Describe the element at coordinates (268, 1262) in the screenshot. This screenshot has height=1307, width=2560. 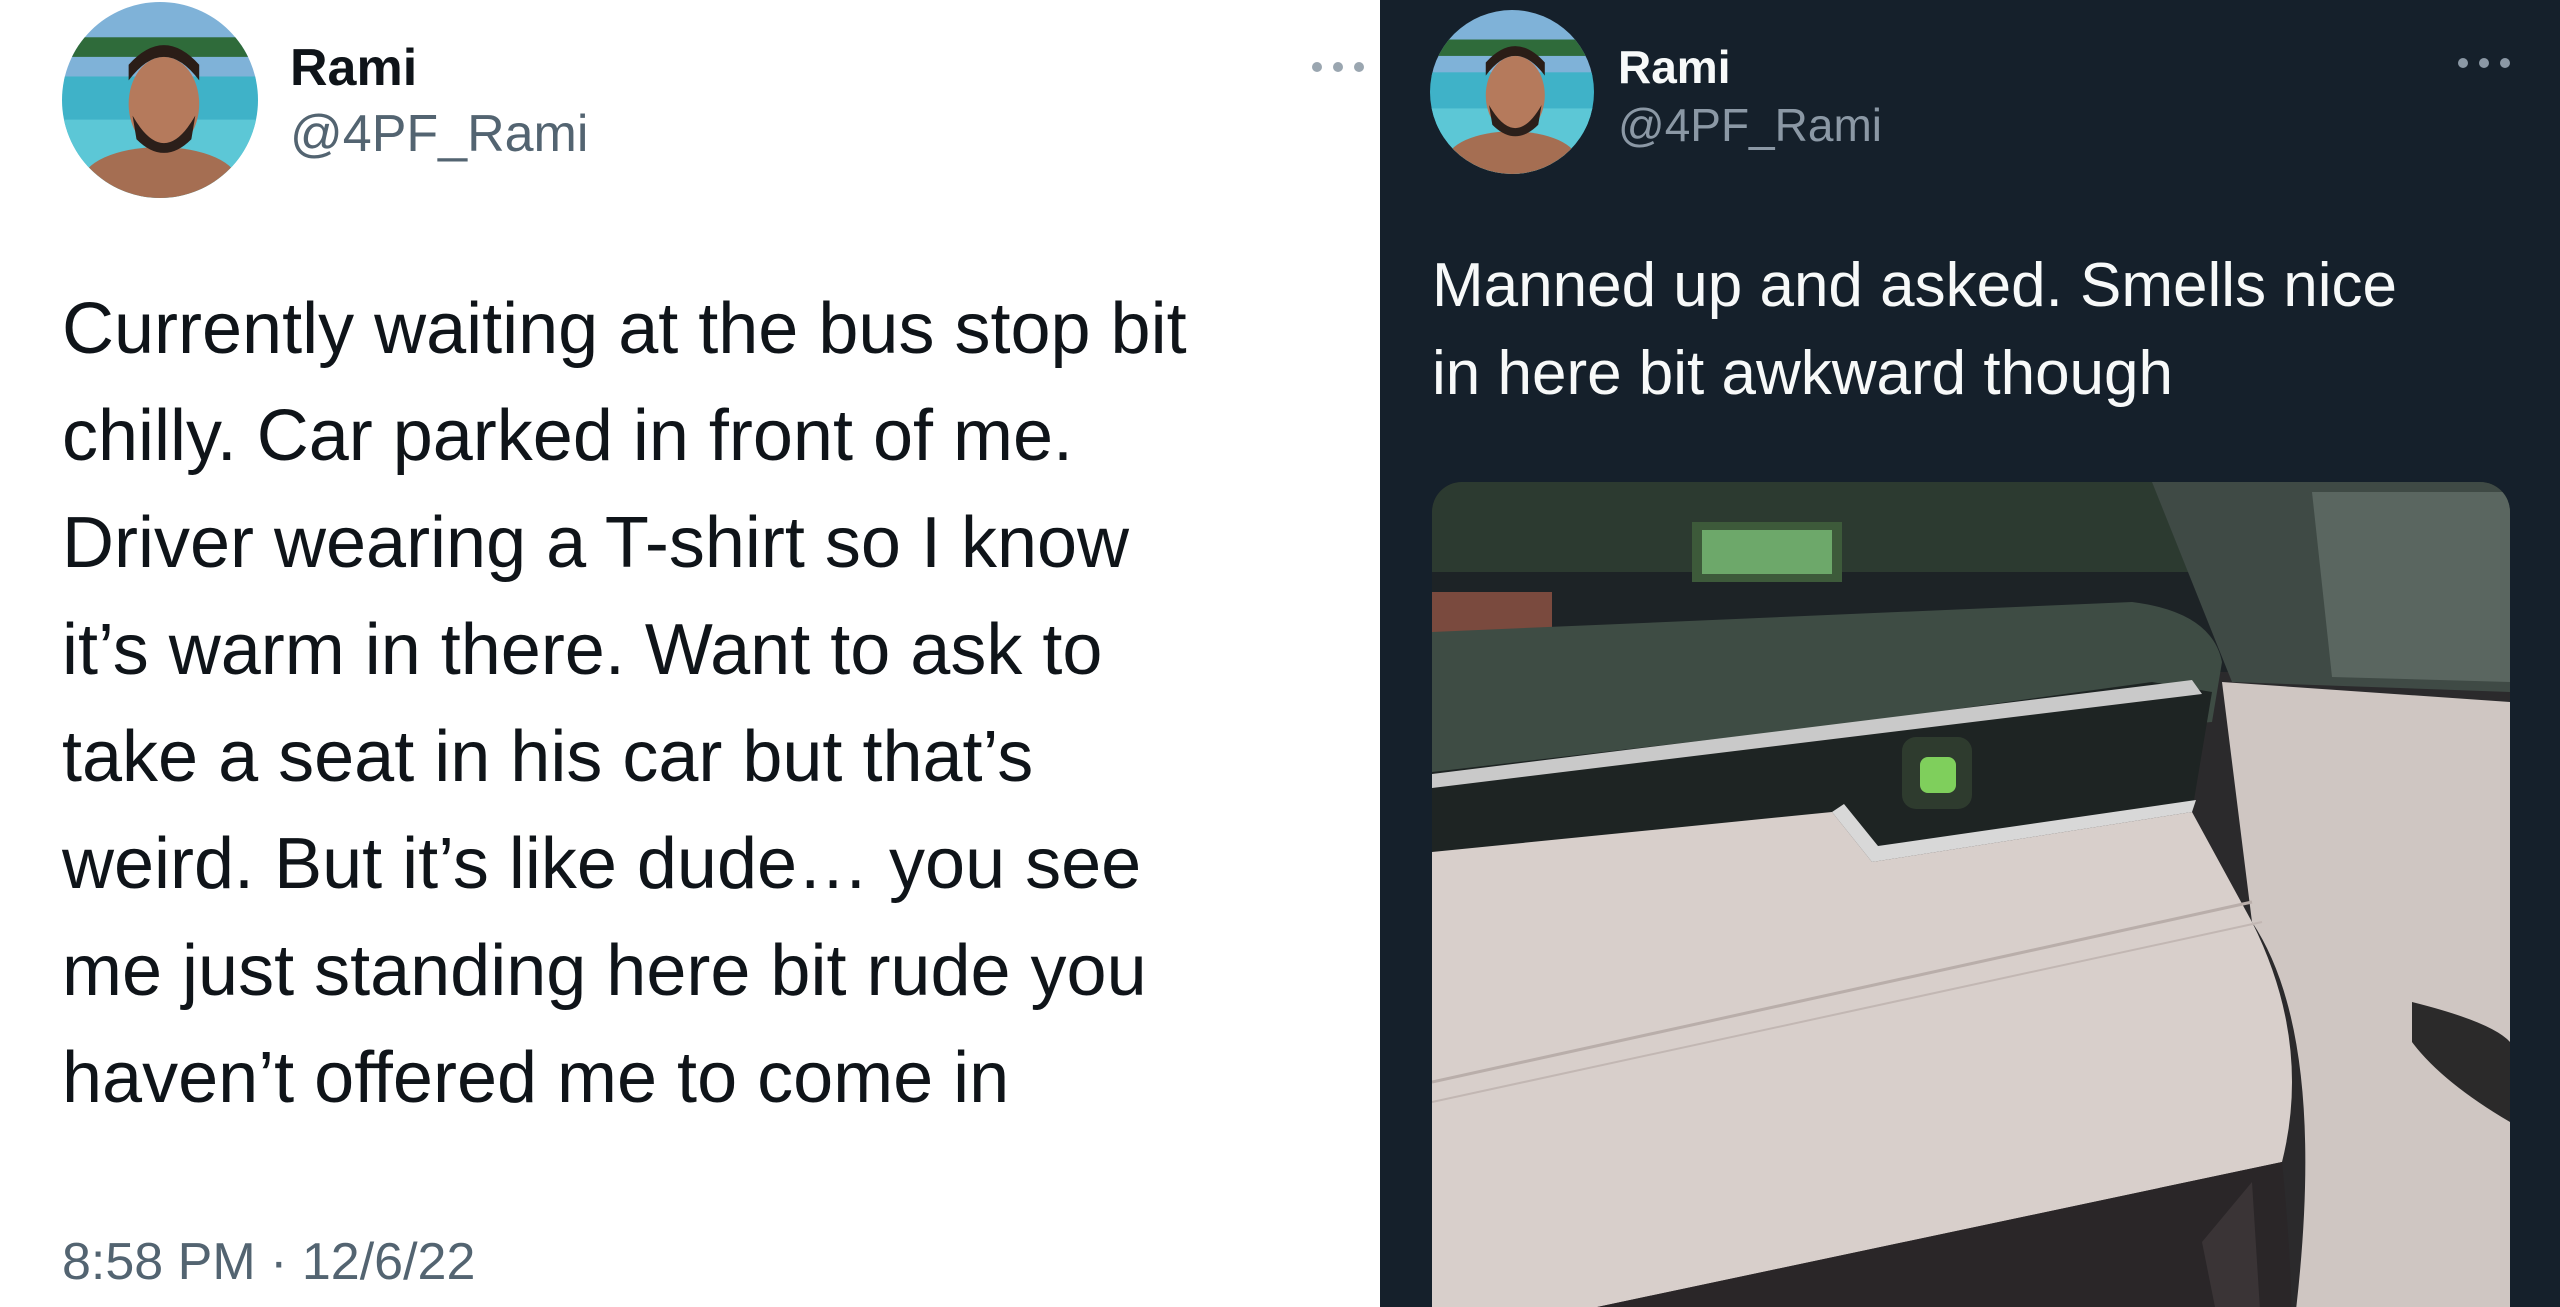
I see `tweet-timestamp: 8:58 PM · 12/6/22` at that location.